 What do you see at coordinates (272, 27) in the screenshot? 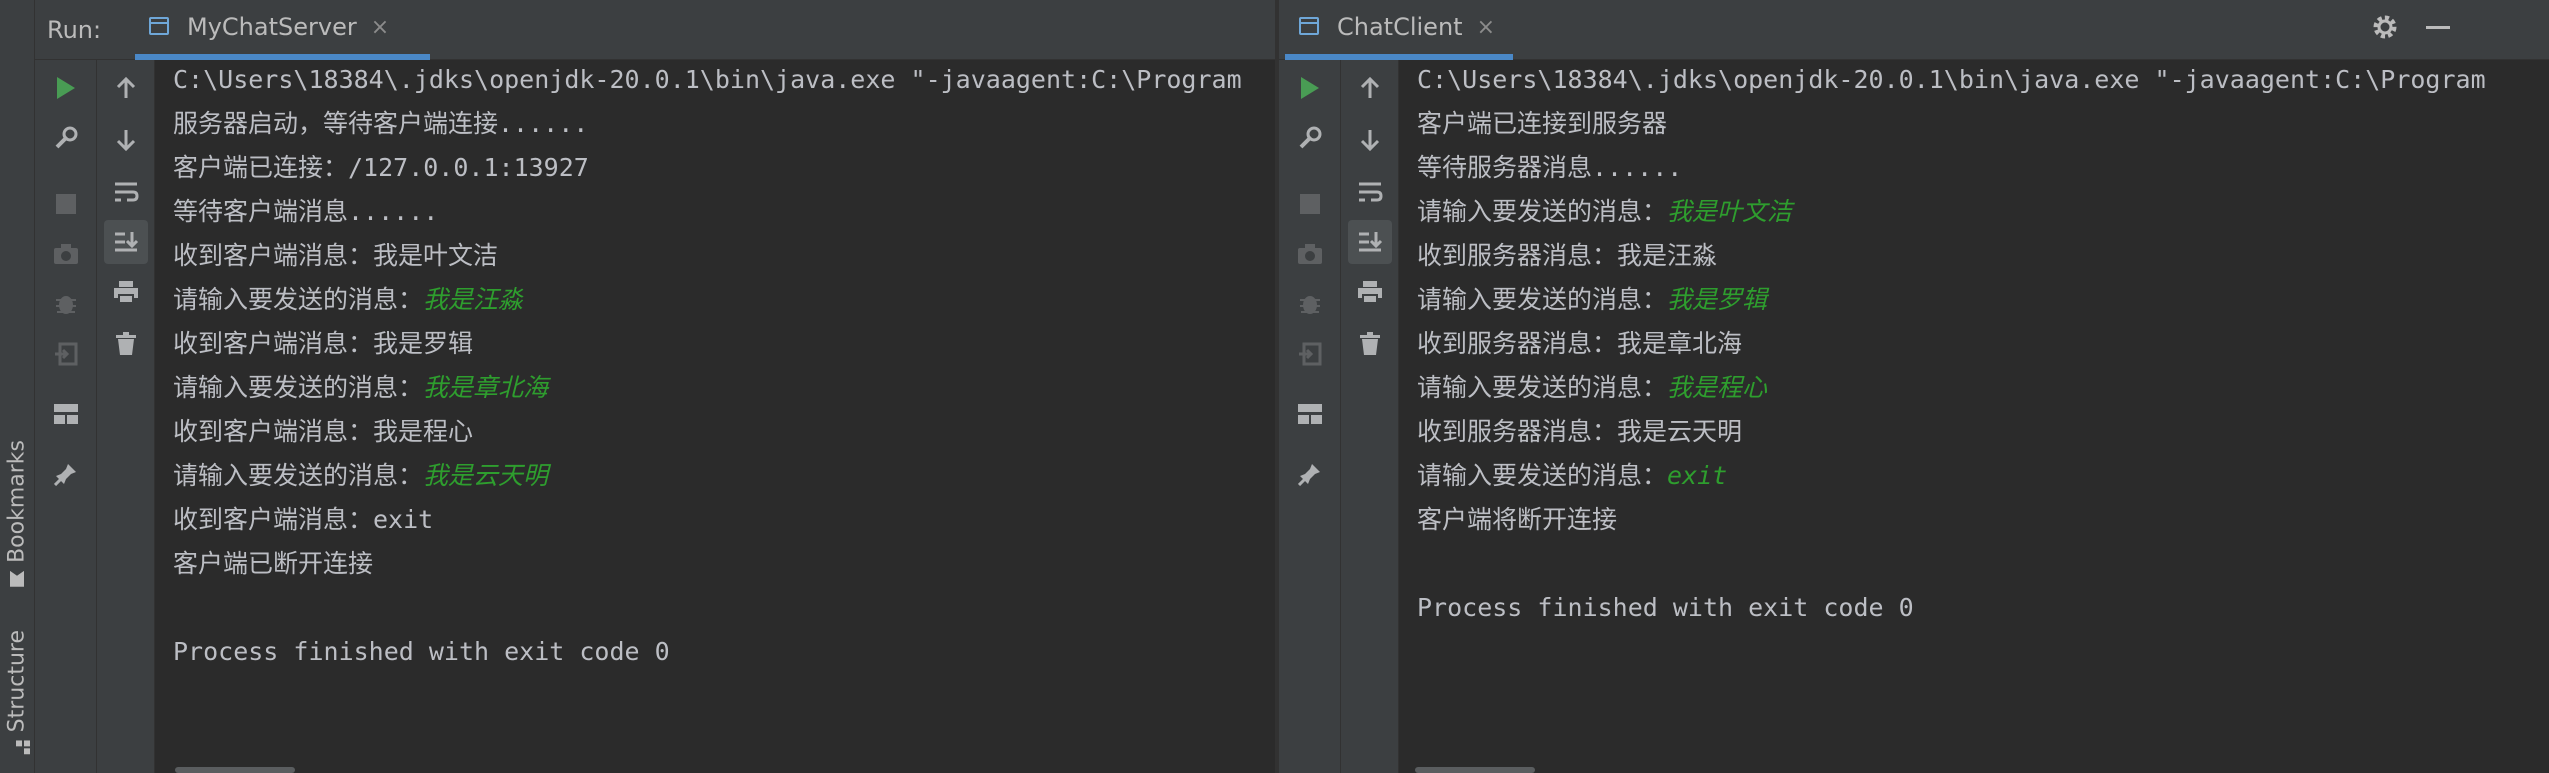
I see `tab-label: MyChatServer` at bounding box center [272, 27].